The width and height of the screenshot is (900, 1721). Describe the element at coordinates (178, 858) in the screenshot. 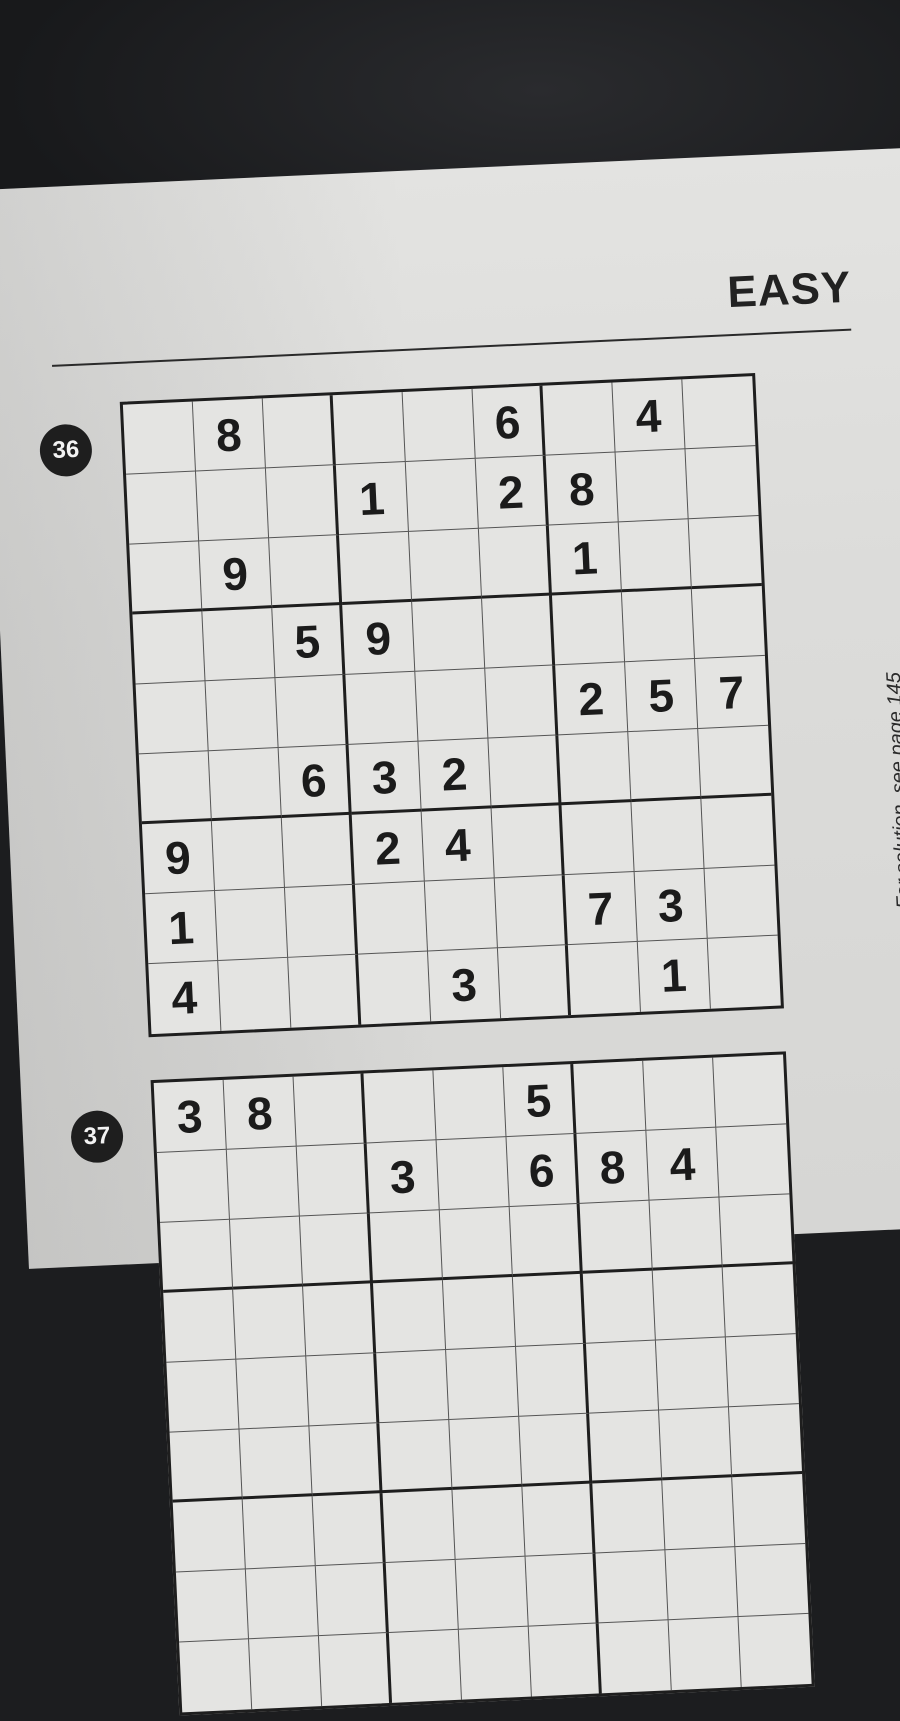

I see `sudoku-cell: 9` at that location.